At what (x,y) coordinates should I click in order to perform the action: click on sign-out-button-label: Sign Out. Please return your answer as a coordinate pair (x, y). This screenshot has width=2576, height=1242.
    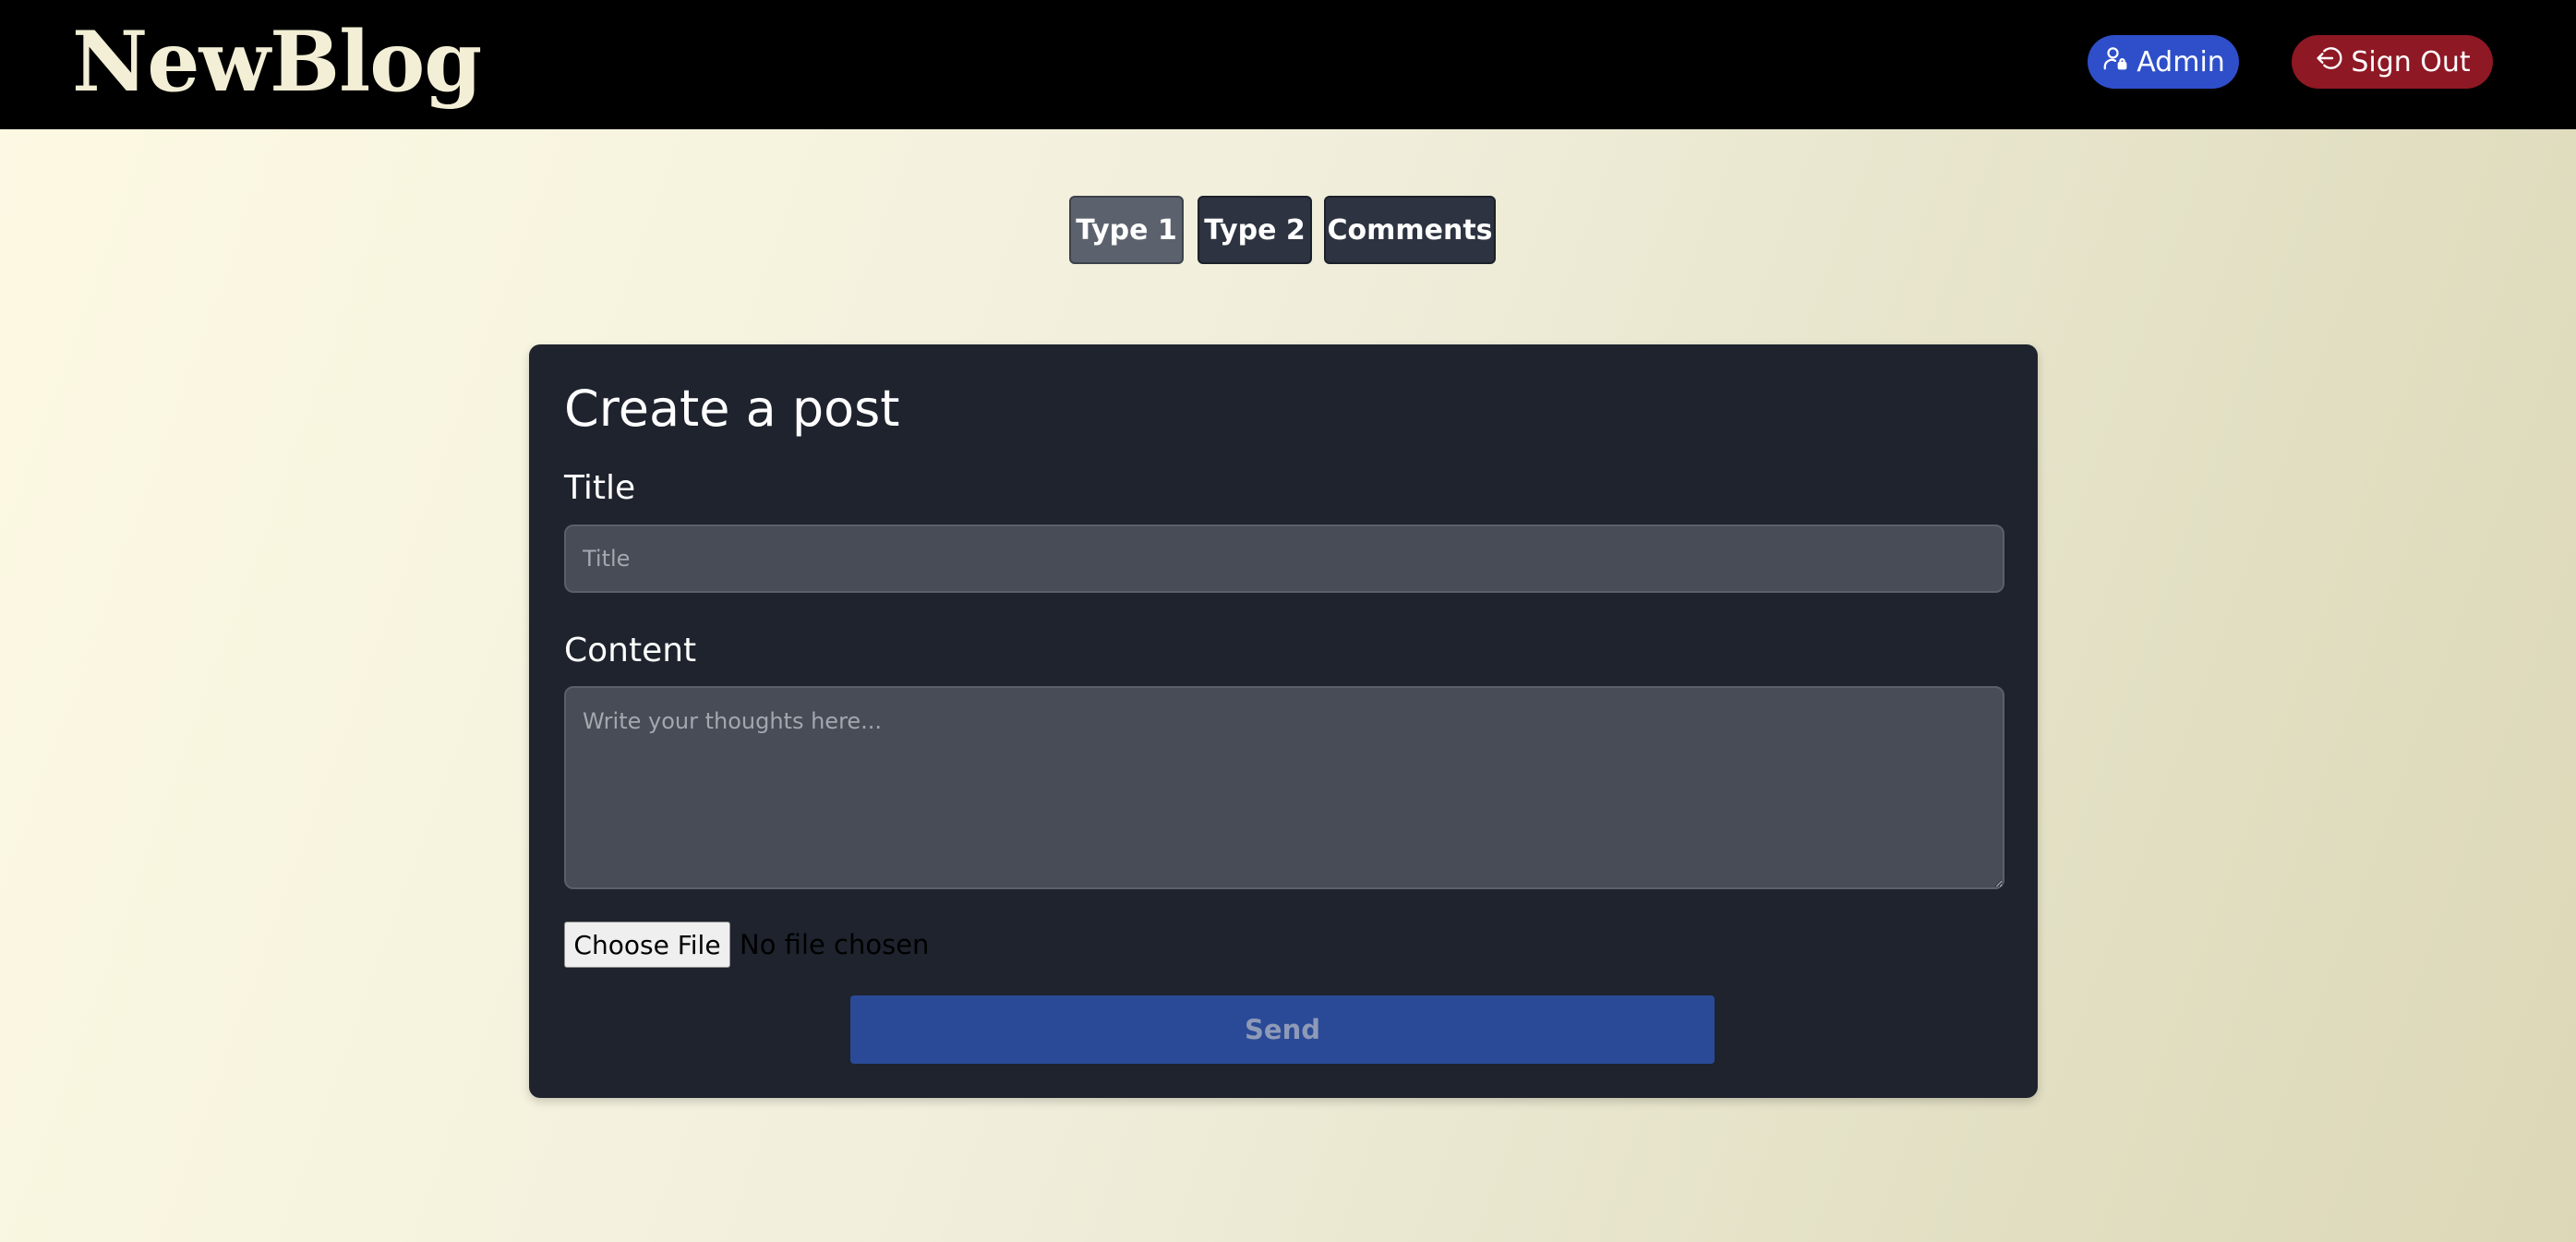
    Looking at the image, I should click on (2411, 61).